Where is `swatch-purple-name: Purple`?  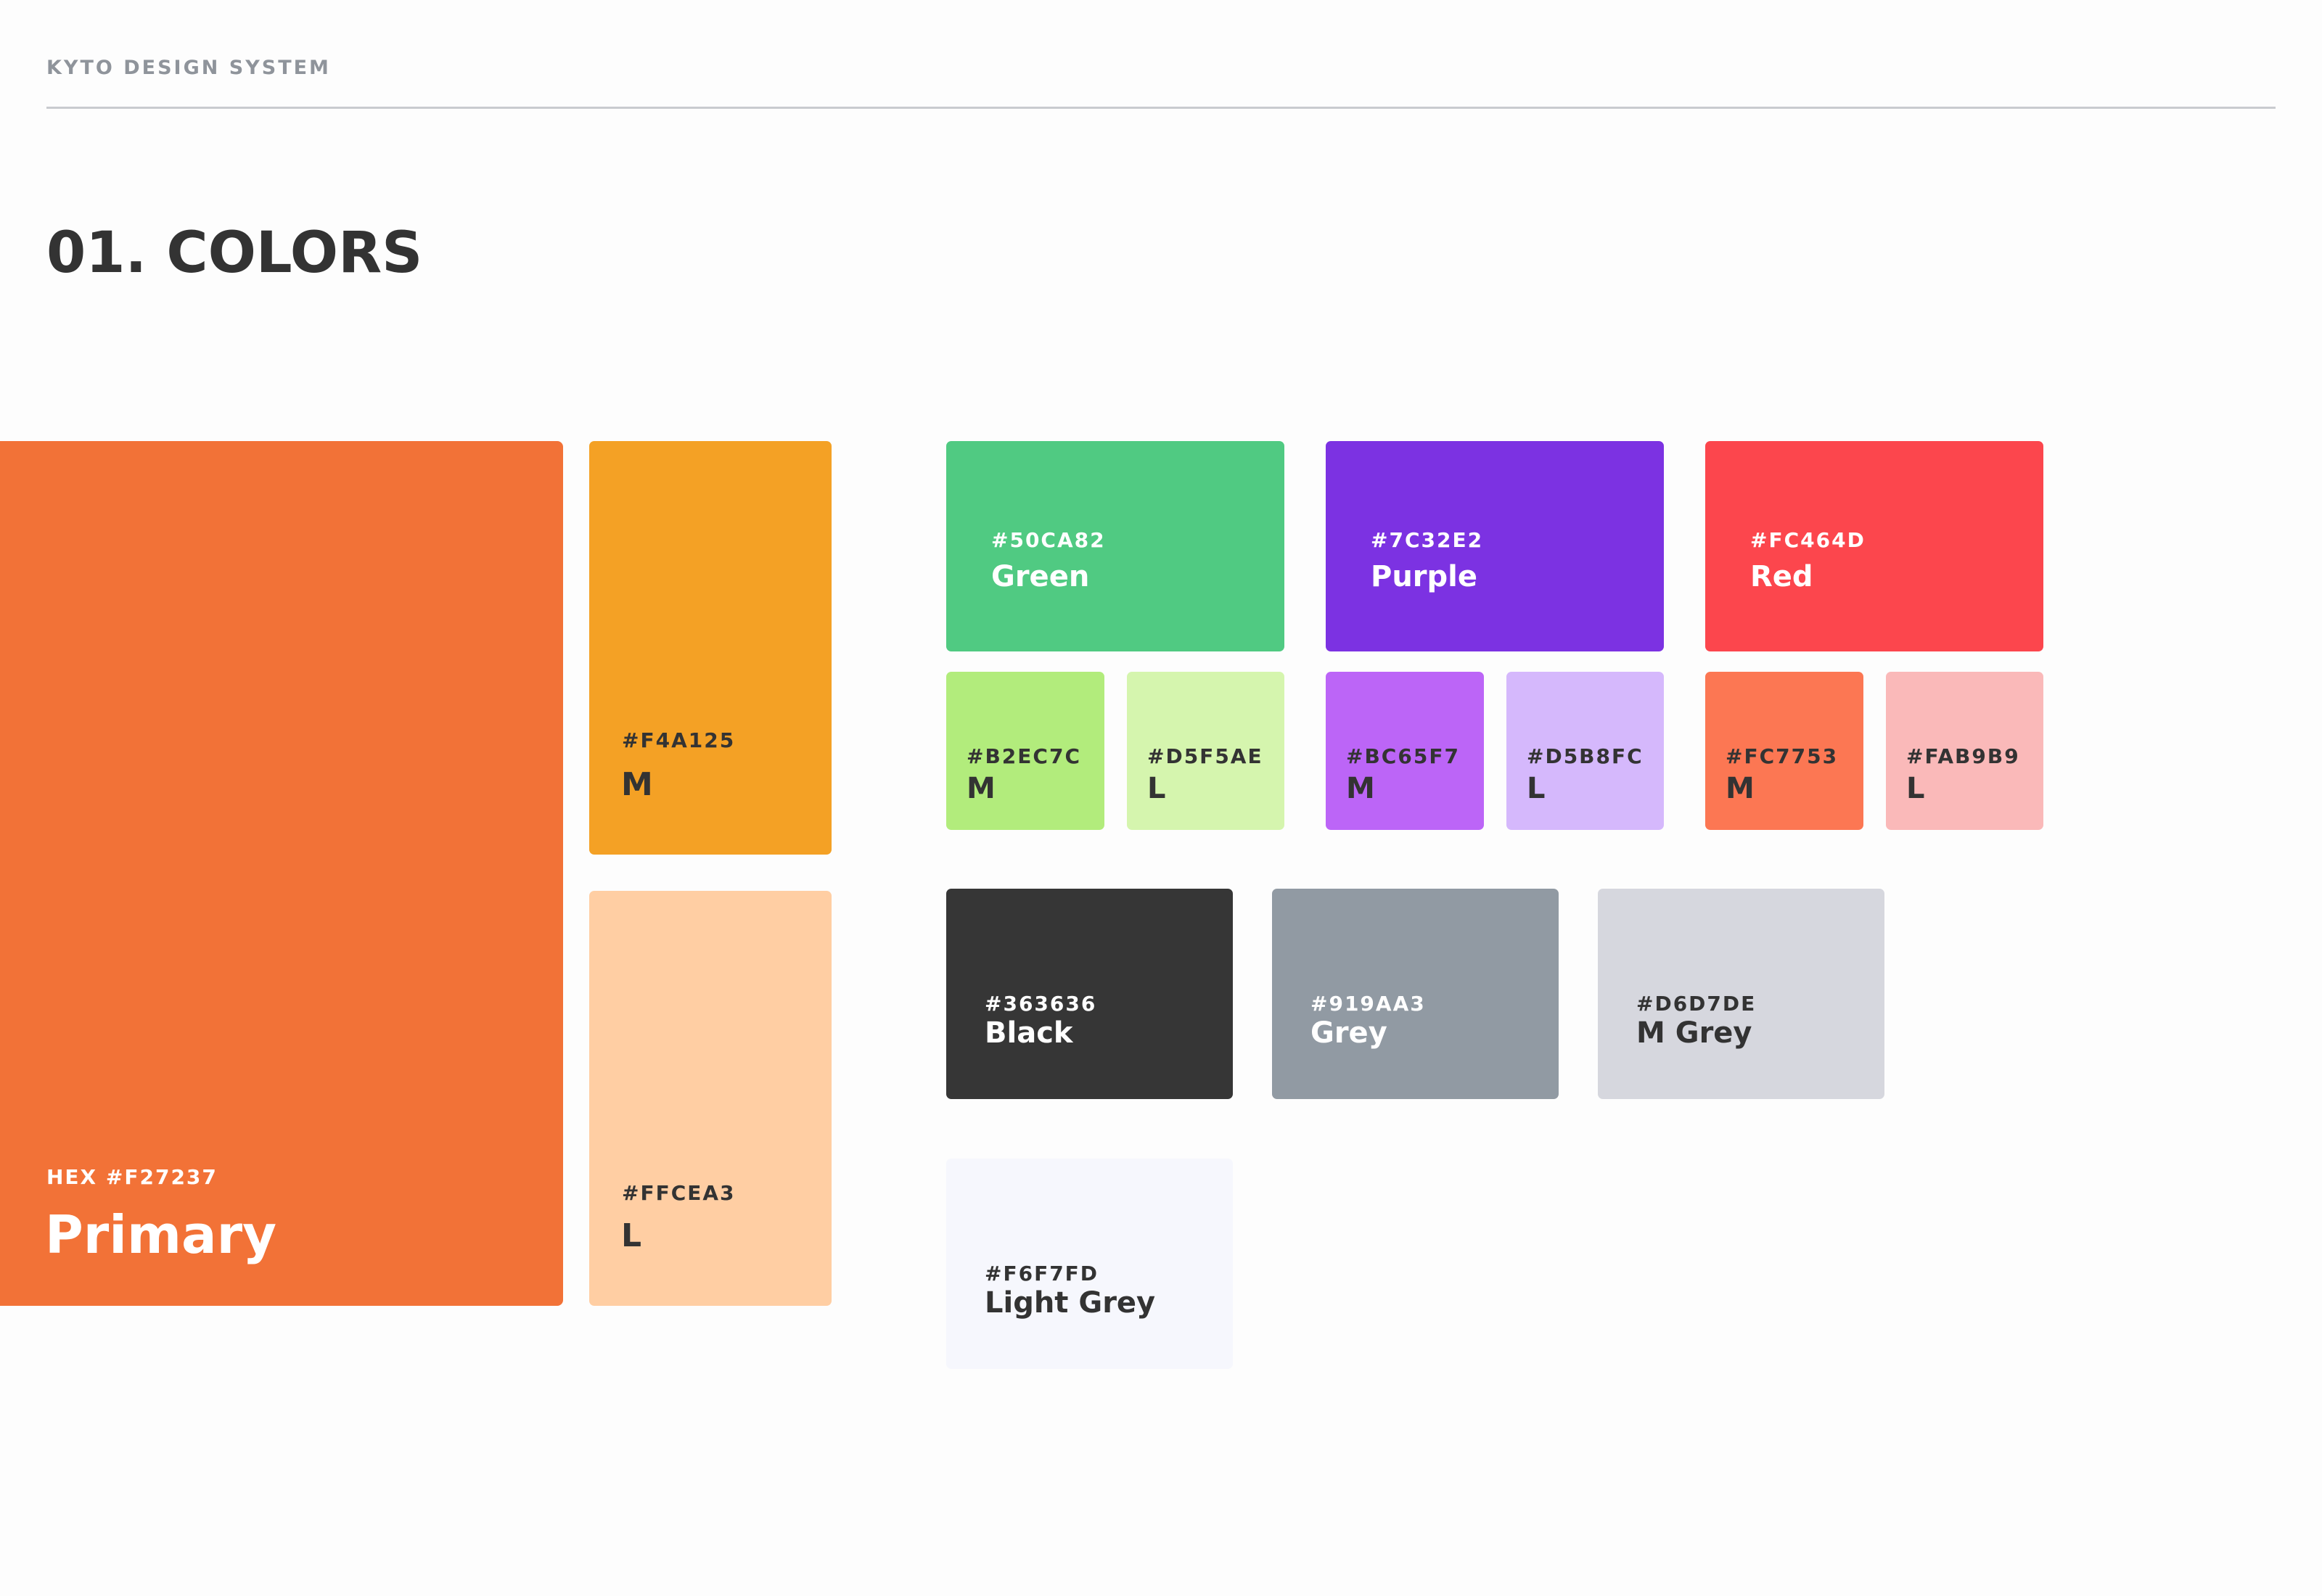
swatch-purple-name: Purple is located at coordinates (1424, 576).